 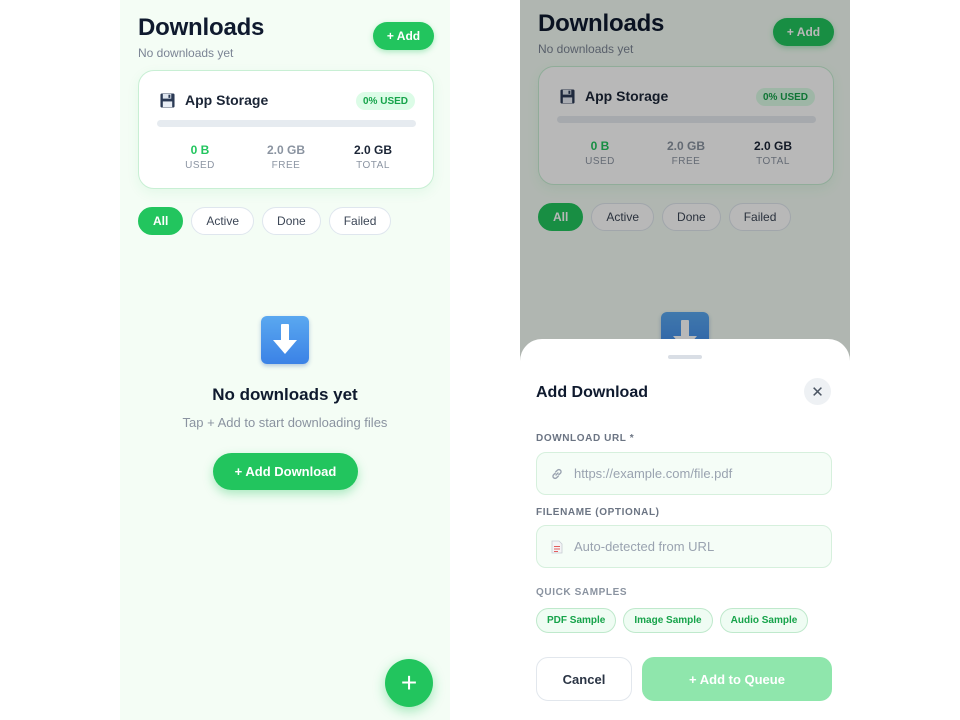 I want to click on download-arrow-glyph, so click(x=285, y=339).